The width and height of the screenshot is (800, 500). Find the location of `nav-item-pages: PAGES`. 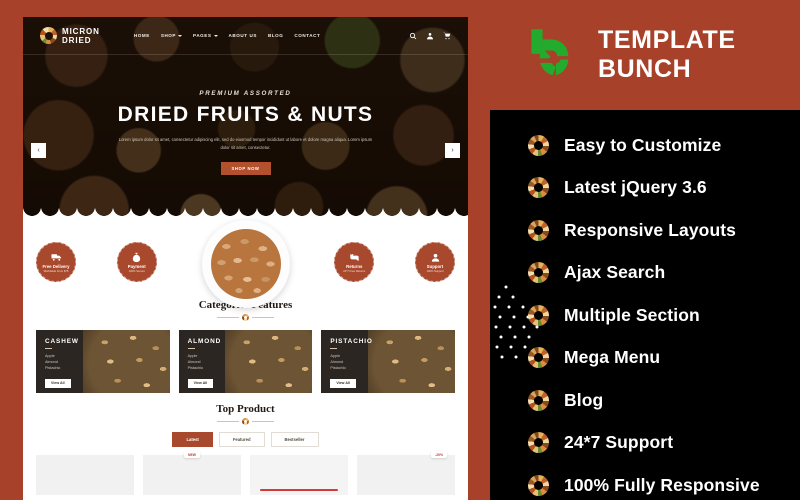

nav-item-pages: PAGES is located at coordinates (205, 35).